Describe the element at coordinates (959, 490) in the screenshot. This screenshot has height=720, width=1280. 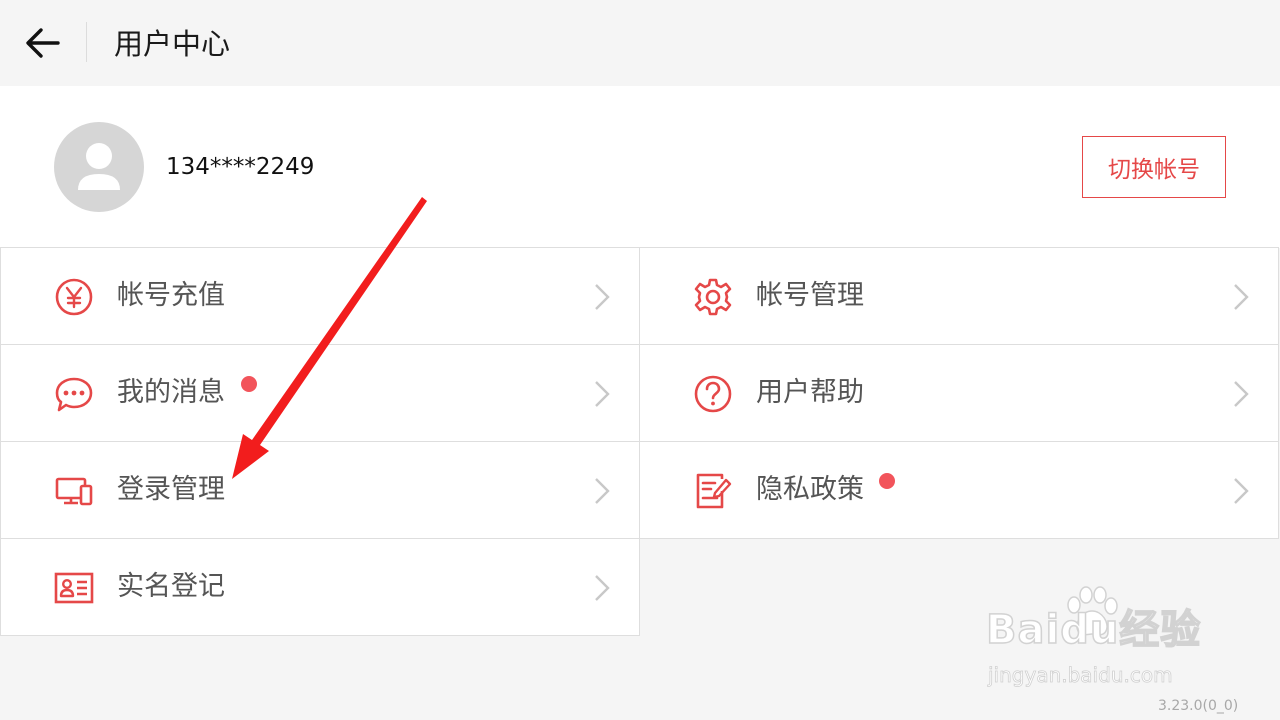
I see `menu-item-privacy: 隐私政策` at that location.